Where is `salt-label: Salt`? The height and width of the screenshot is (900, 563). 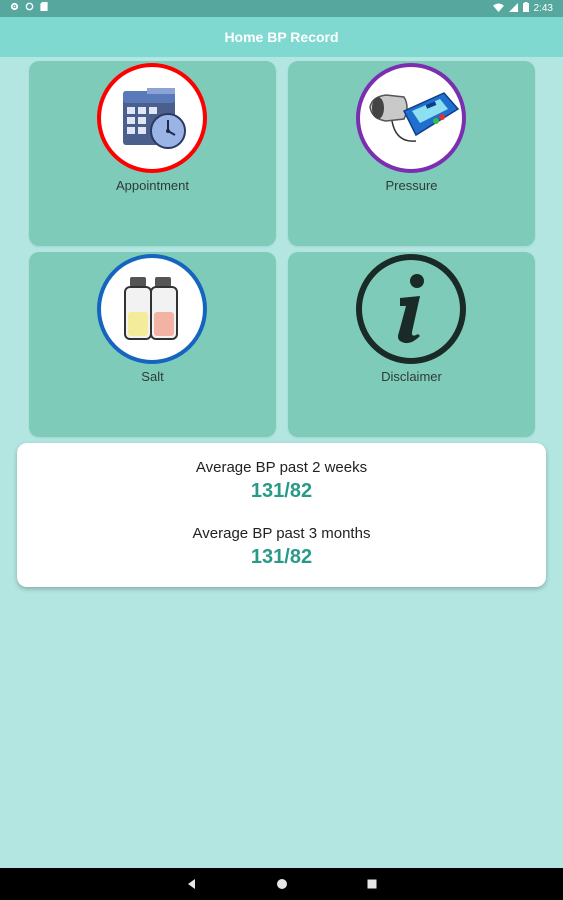
salt-label: Salt is located at coordinates (152, 376).